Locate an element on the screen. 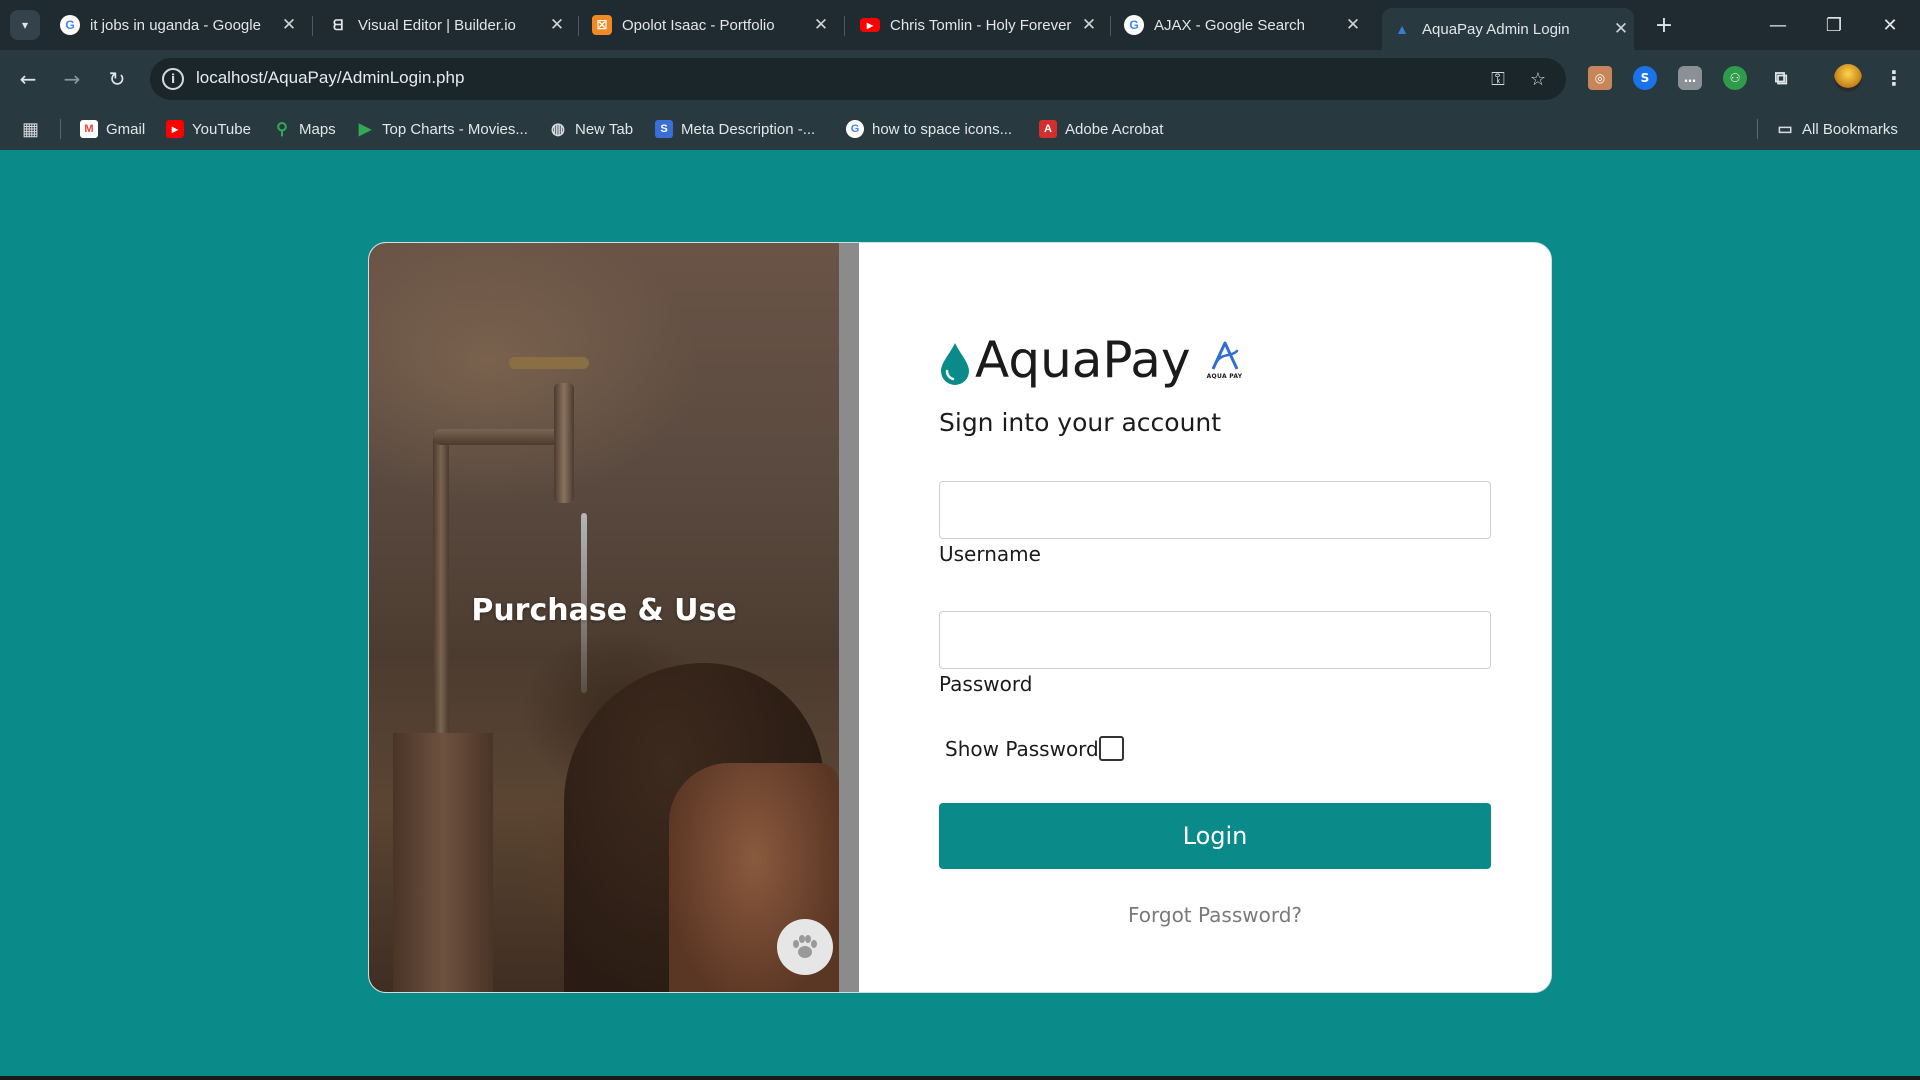  aquapay-mark-icon is located at coordinates (1224, 355).